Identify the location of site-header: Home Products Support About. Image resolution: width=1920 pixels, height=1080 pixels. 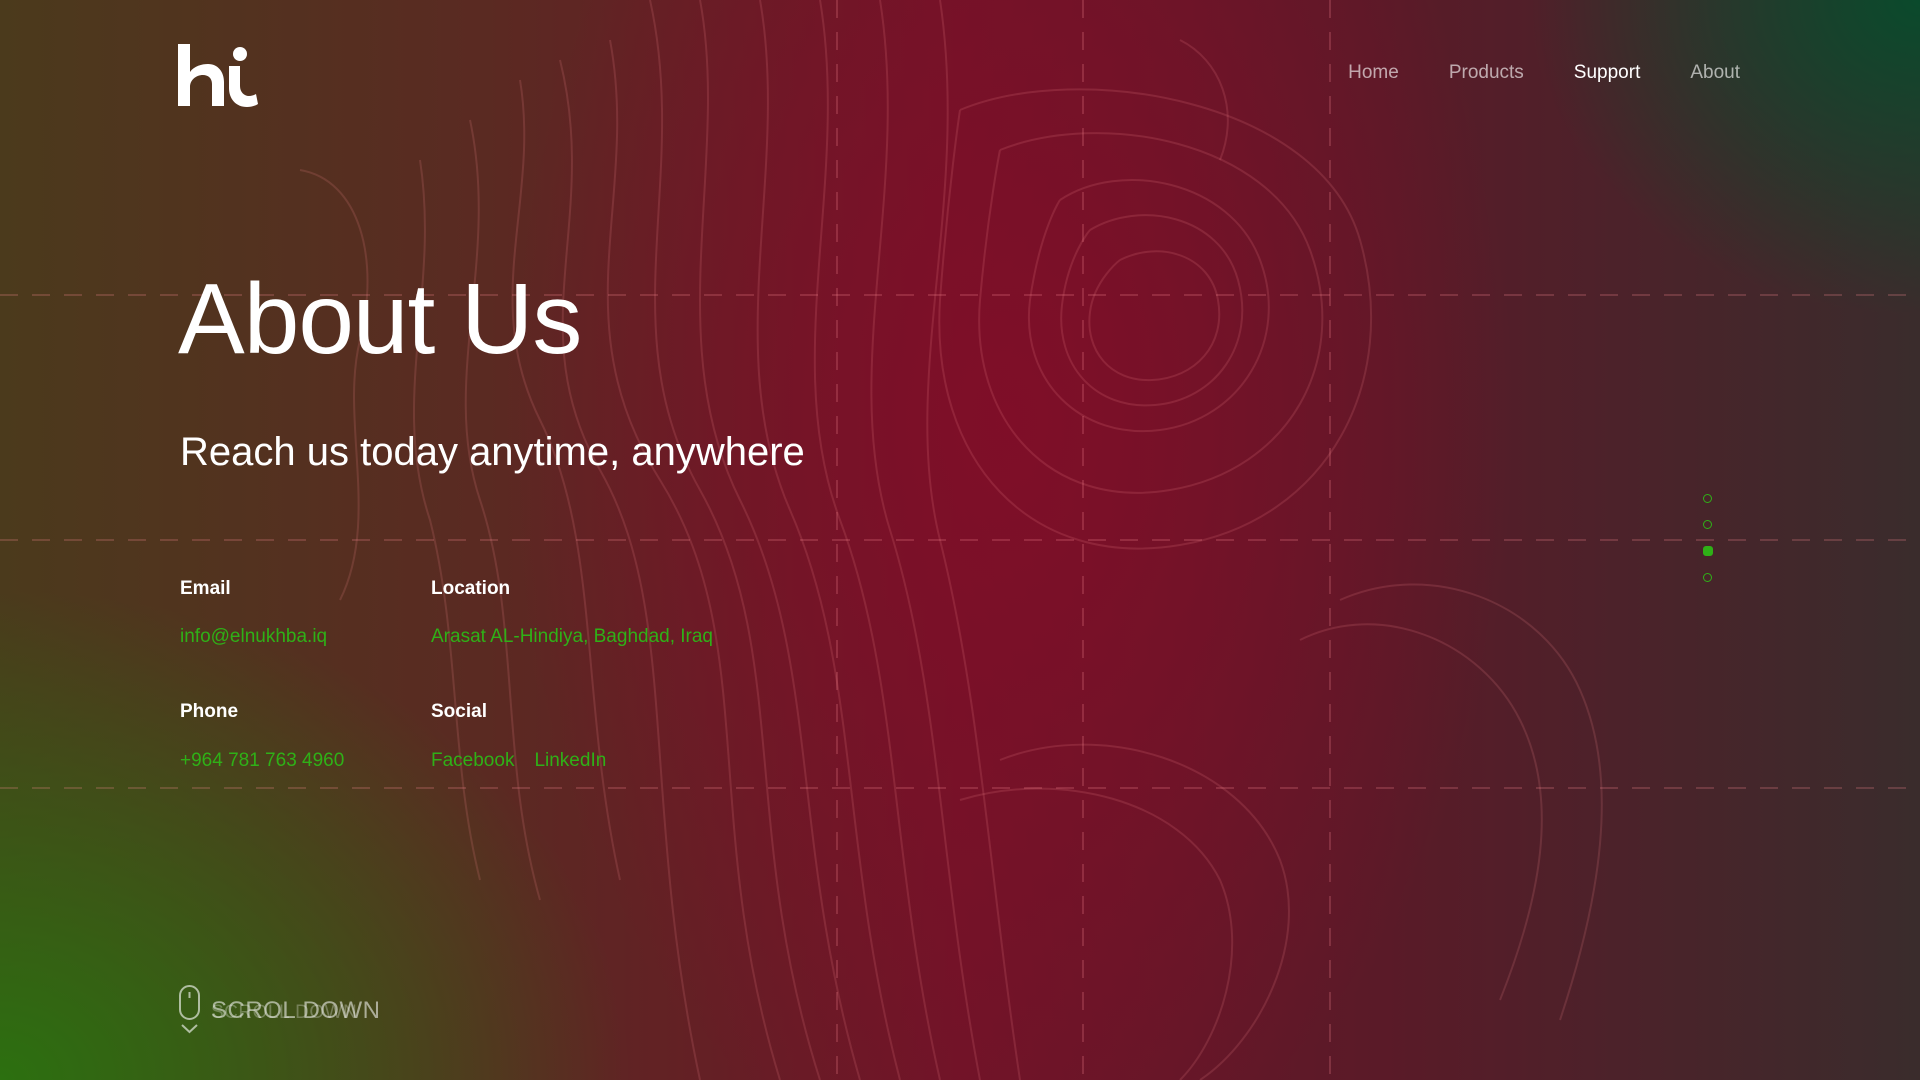
(960, 75).